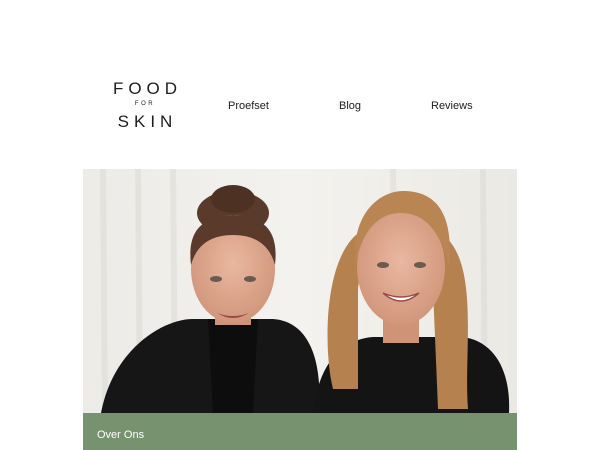 The image size is (600, 450). What do you see at coordinates (248, 106) in the screenshot?
I see `nav-link-proefset: Proefset` at bounding box center [248, 106].